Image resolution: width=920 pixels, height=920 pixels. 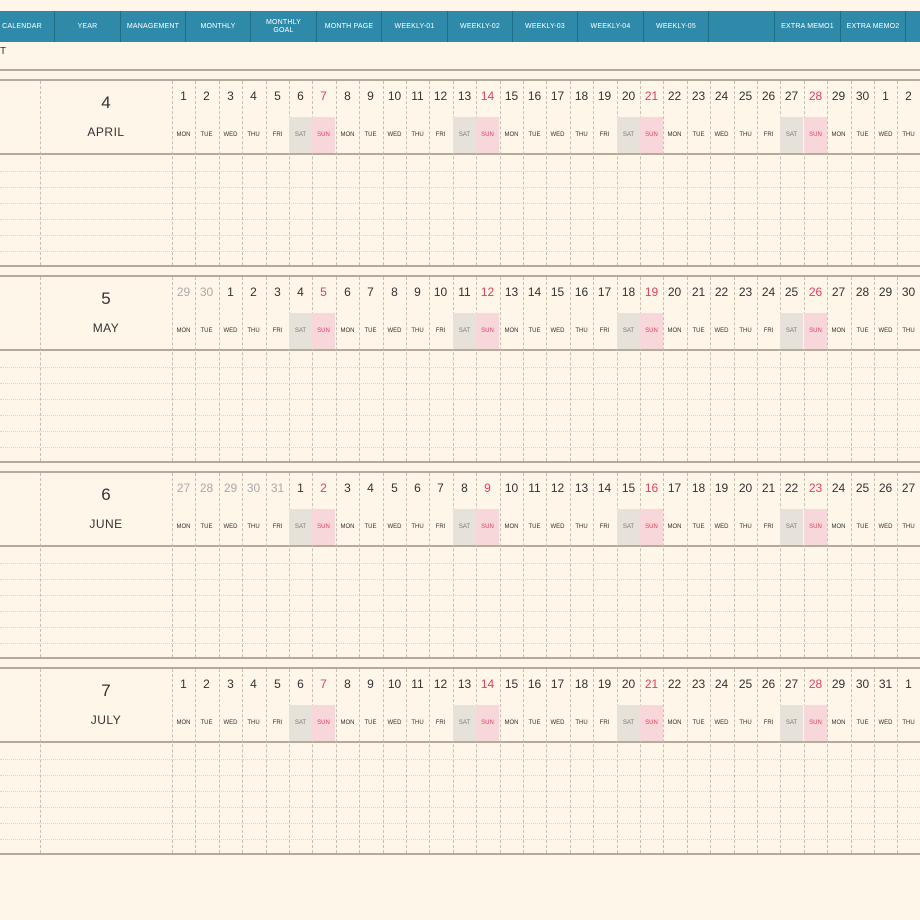 I want to click on nav-tab-weekly-03: WEEKLY-03, so click(x=545, y=26).